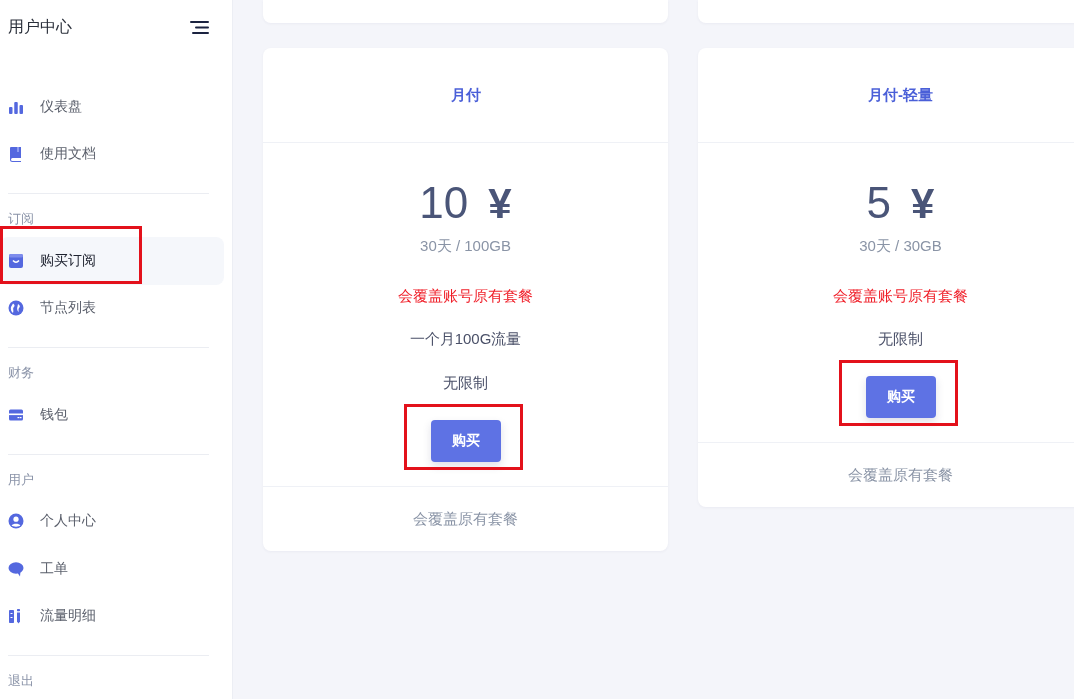  Describe the element at coordinates (16, 308) in the screenshot. I see `globe-icon` at that location.